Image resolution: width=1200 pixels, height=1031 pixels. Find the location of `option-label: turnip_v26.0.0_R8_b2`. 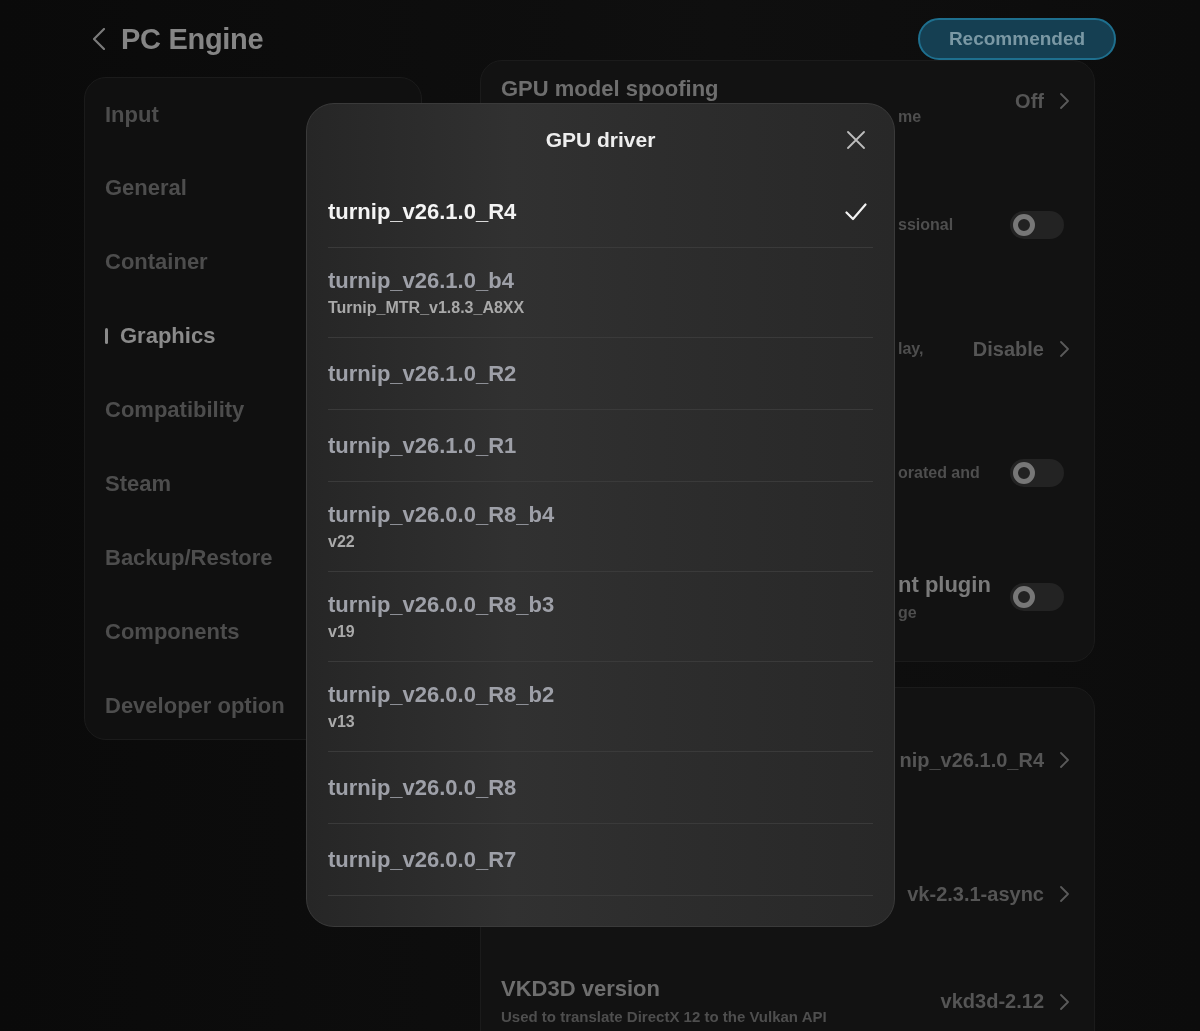

option-label: turnip_v26.0.0_R8_b2 is located at coordinates (441, 695).